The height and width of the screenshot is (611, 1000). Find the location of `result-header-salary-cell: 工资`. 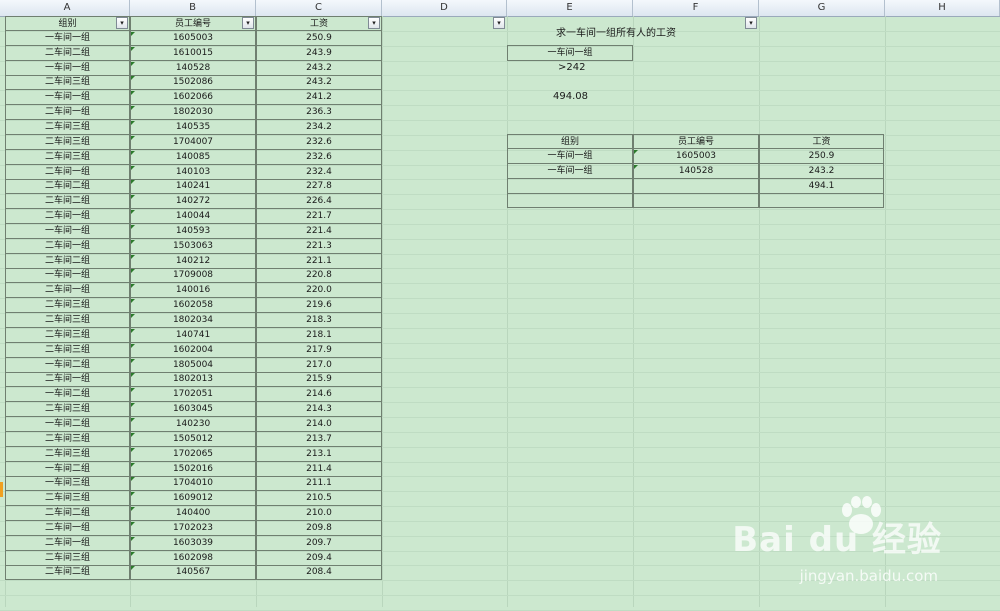

result-header-salary-cell: 工资 is located at coordinates (821, 141).